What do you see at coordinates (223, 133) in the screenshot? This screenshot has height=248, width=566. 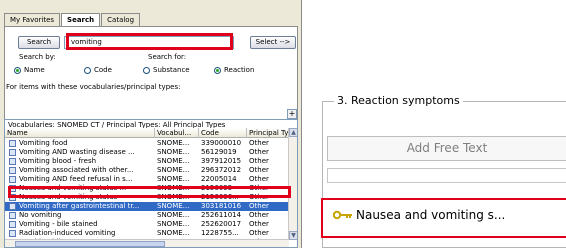 I see `column-code: Code` at bounding box center [223, 133].